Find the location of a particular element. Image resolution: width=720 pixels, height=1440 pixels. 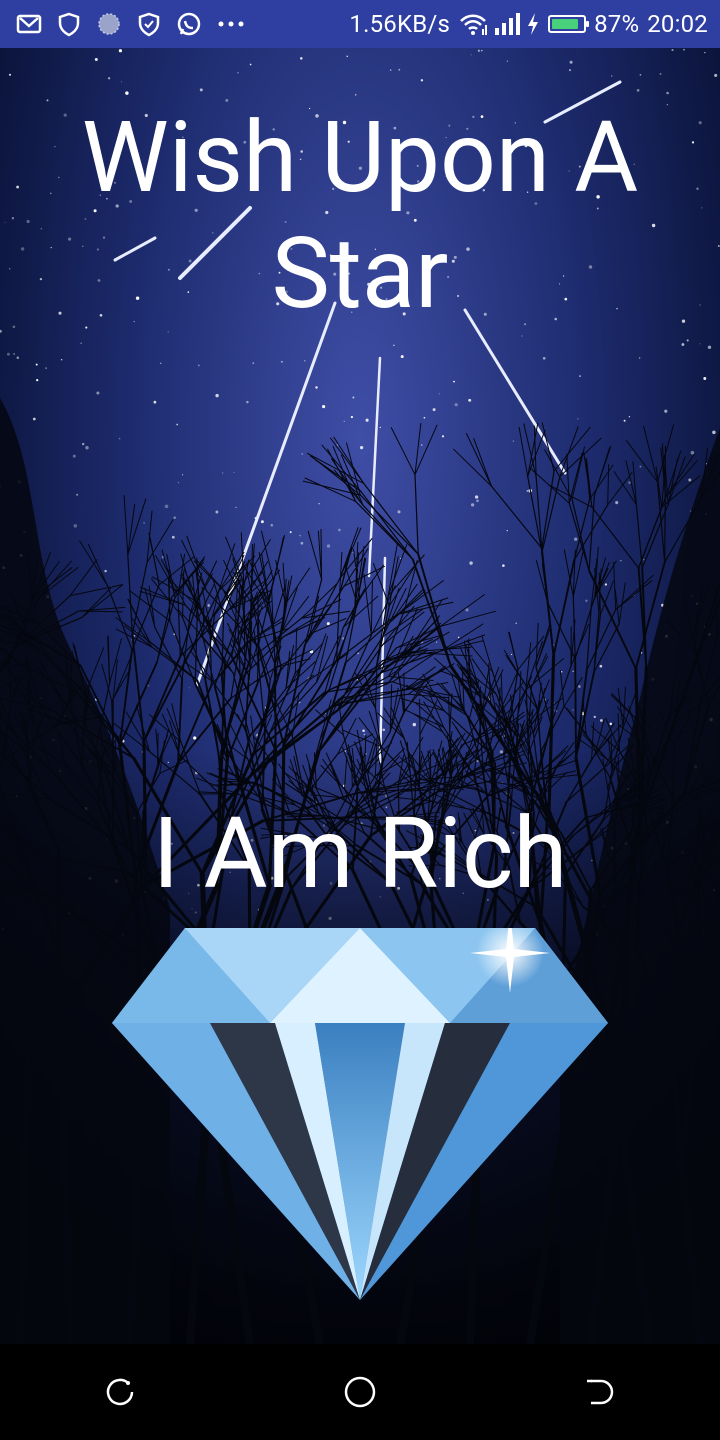

circle-dots-icon is located at coordinates (109, 24).